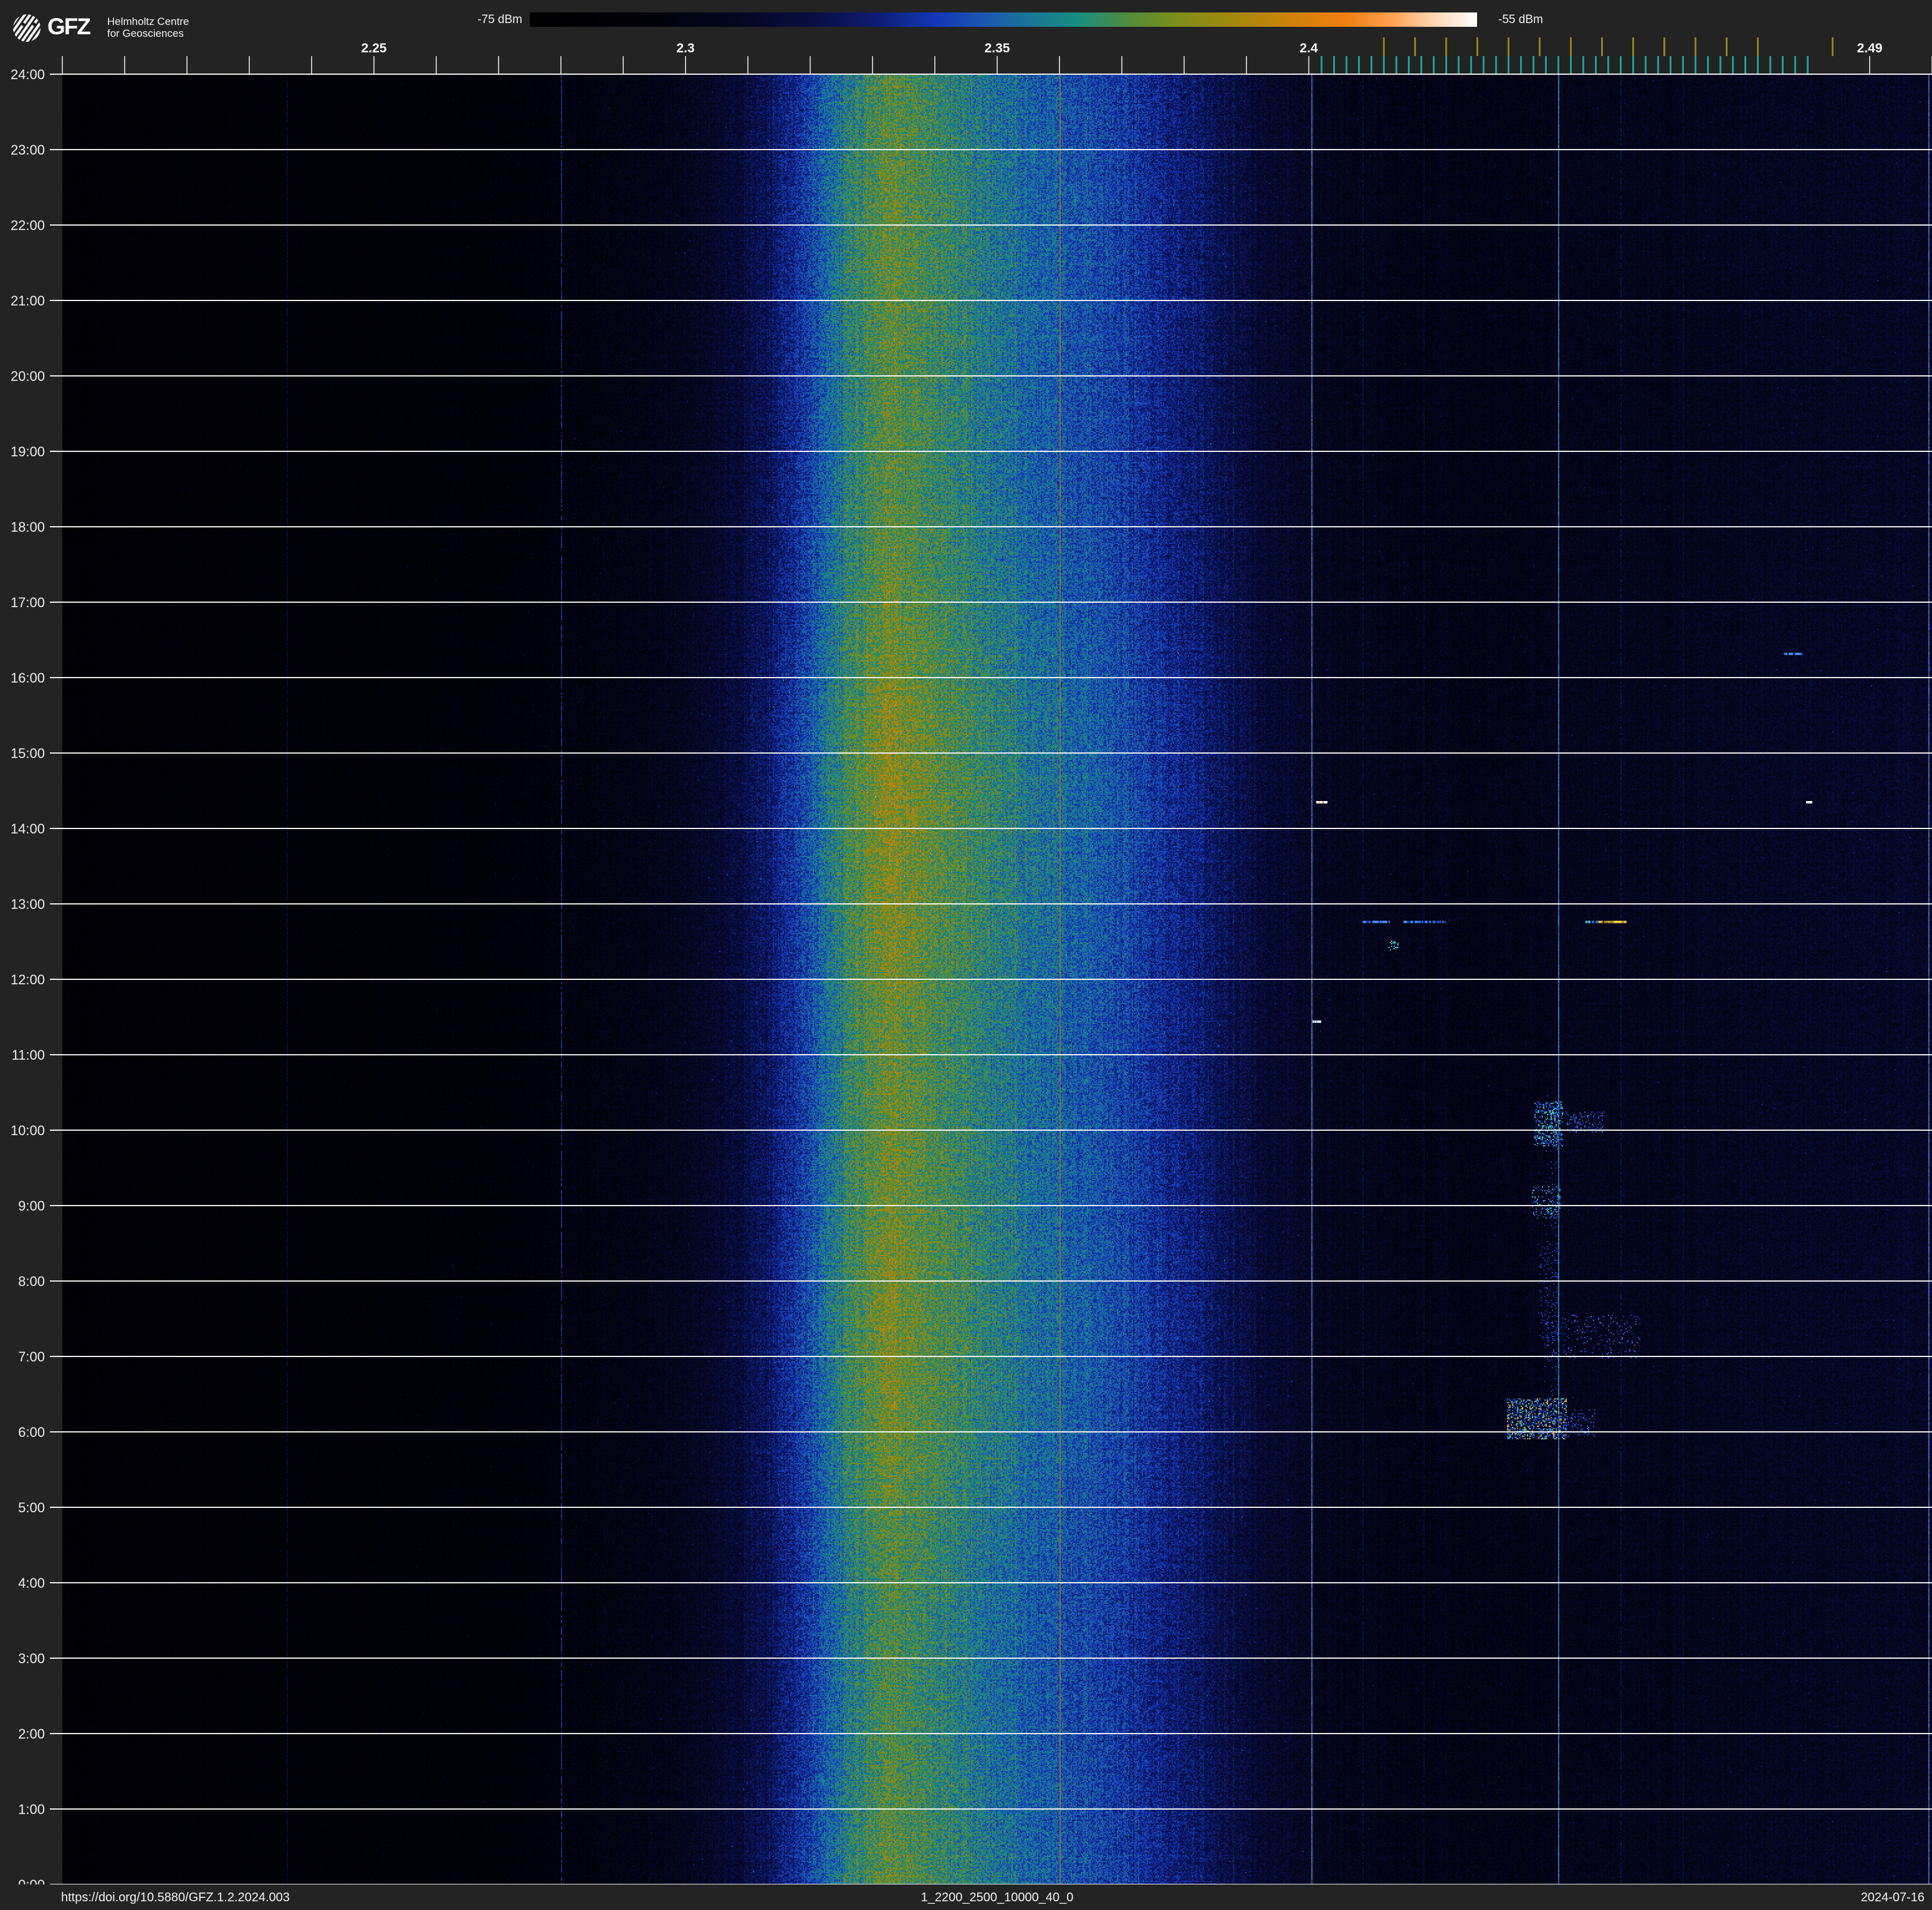 This screenshot has width=1932, height=1910. Describe the element at coordinates (27, 451) in the screenshot. I see `time-axis-label: 19:00` at that location.